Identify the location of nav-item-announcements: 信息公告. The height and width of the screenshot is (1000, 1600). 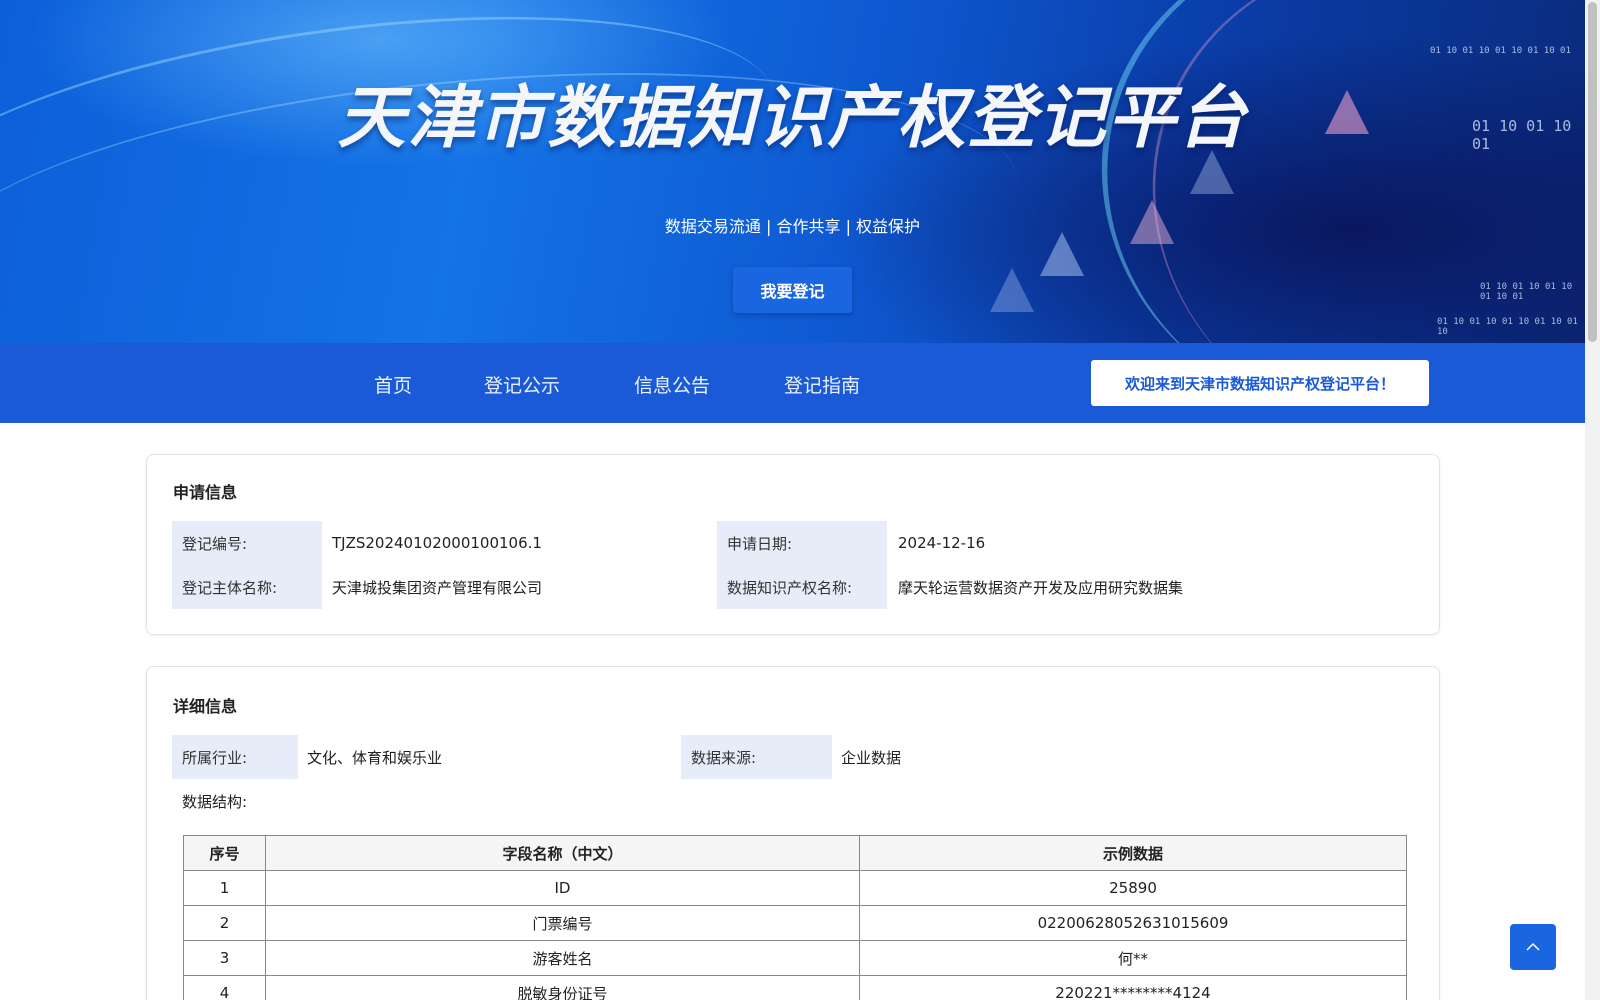
(672, 384).